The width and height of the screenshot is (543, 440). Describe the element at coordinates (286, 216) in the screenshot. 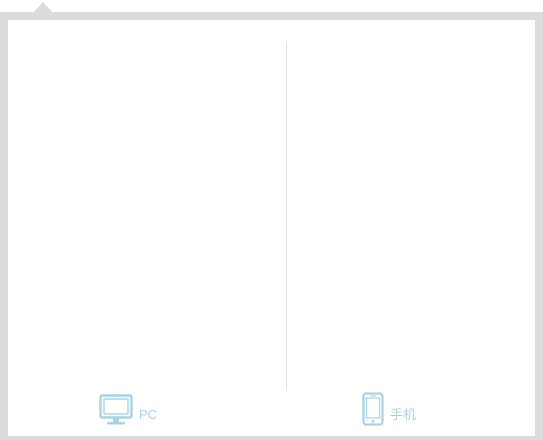

I see `column-divider` at that location.